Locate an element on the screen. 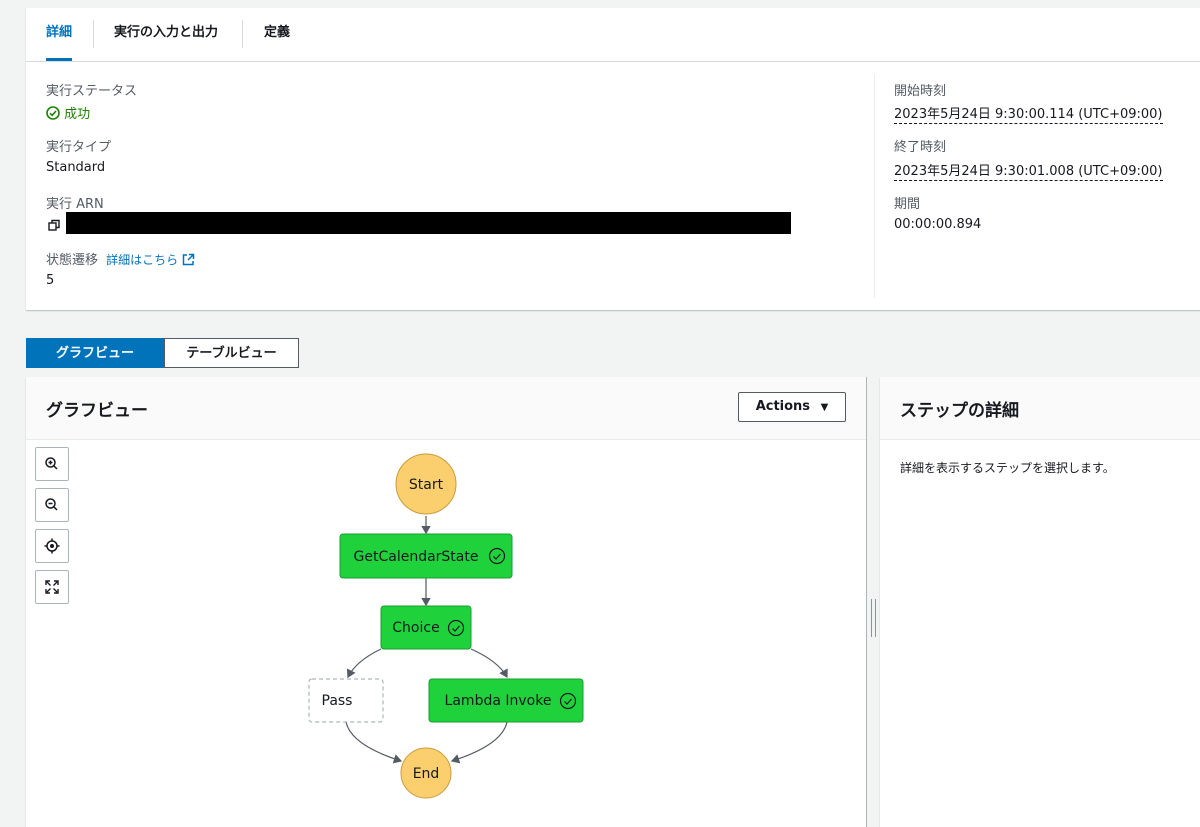 The width and height of the screenshot is (1200, 827). tab-definition: 定義 is located at coordinates (277, 34).